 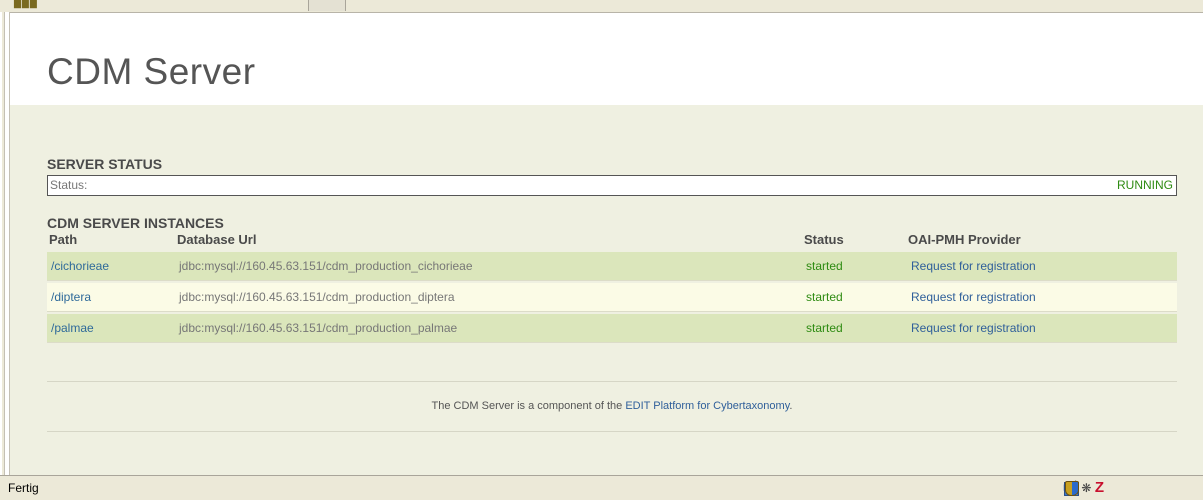 I want to click on browser-statusbar: Fertig ✉1 ❋ Z, so click(x=601, y=487).